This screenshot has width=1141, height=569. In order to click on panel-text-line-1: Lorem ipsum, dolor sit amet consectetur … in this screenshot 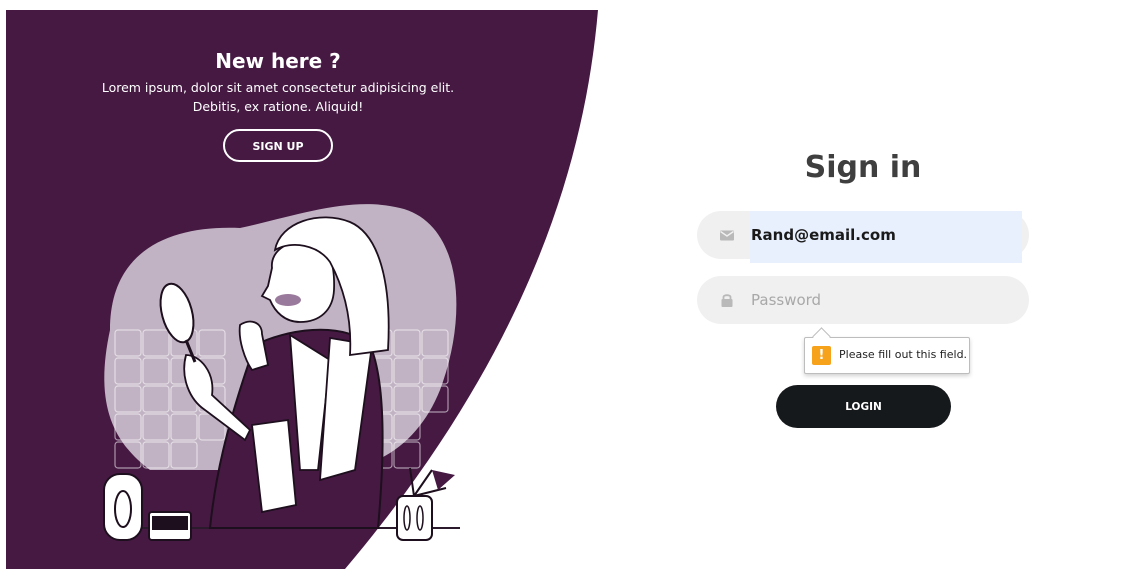, I will do `click(278, 87)`.